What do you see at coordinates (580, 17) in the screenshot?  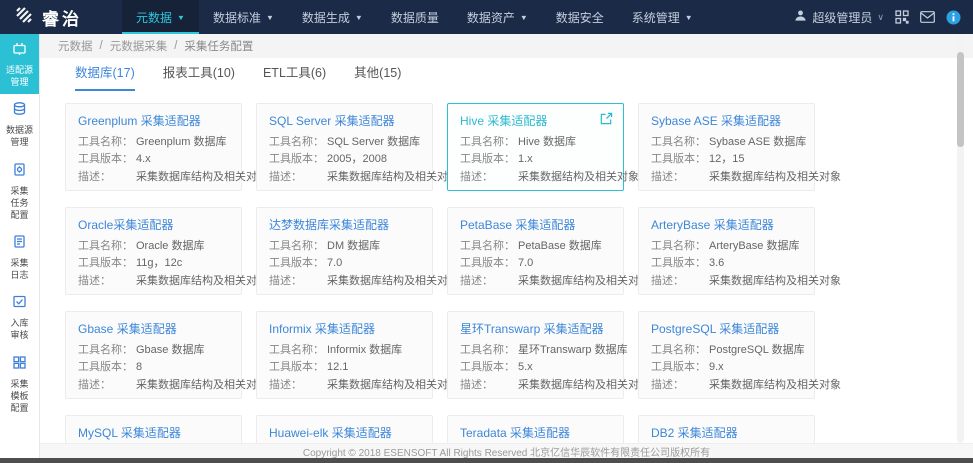 I see `menu-item-data-security: 数据安全` at bounding box center [580, 17].